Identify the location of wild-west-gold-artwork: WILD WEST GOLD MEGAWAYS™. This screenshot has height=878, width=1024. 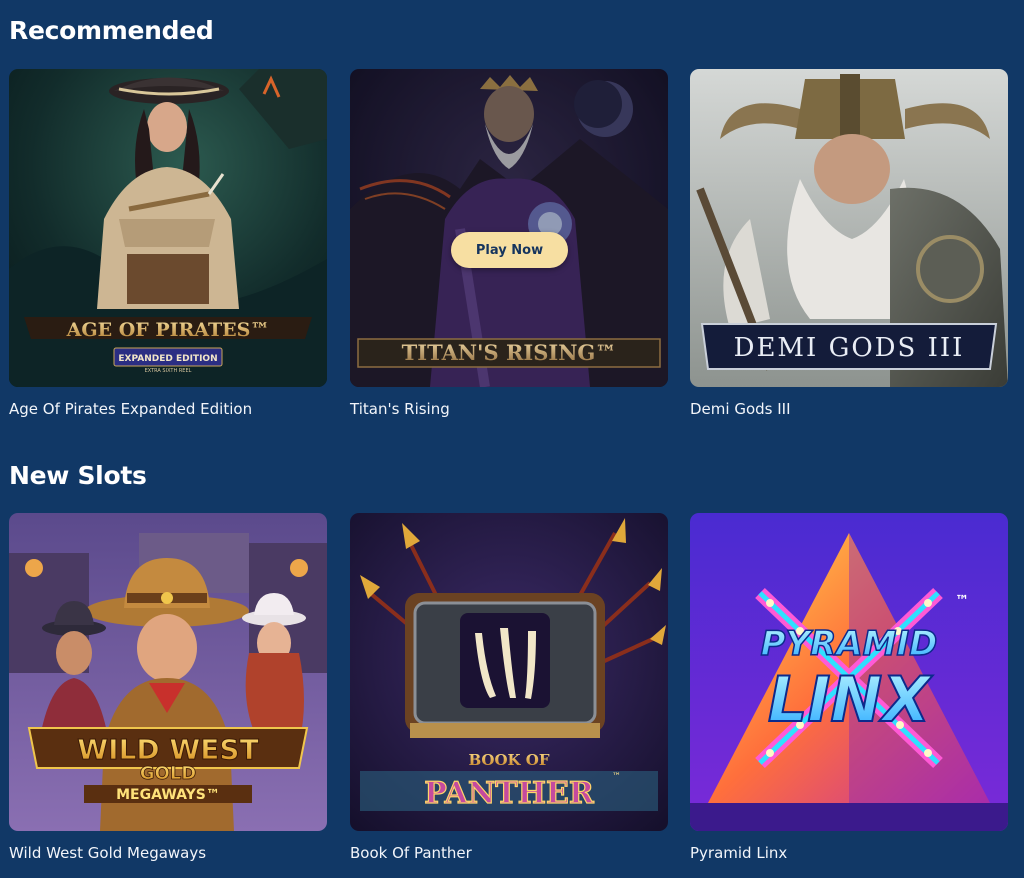
(168, 672).